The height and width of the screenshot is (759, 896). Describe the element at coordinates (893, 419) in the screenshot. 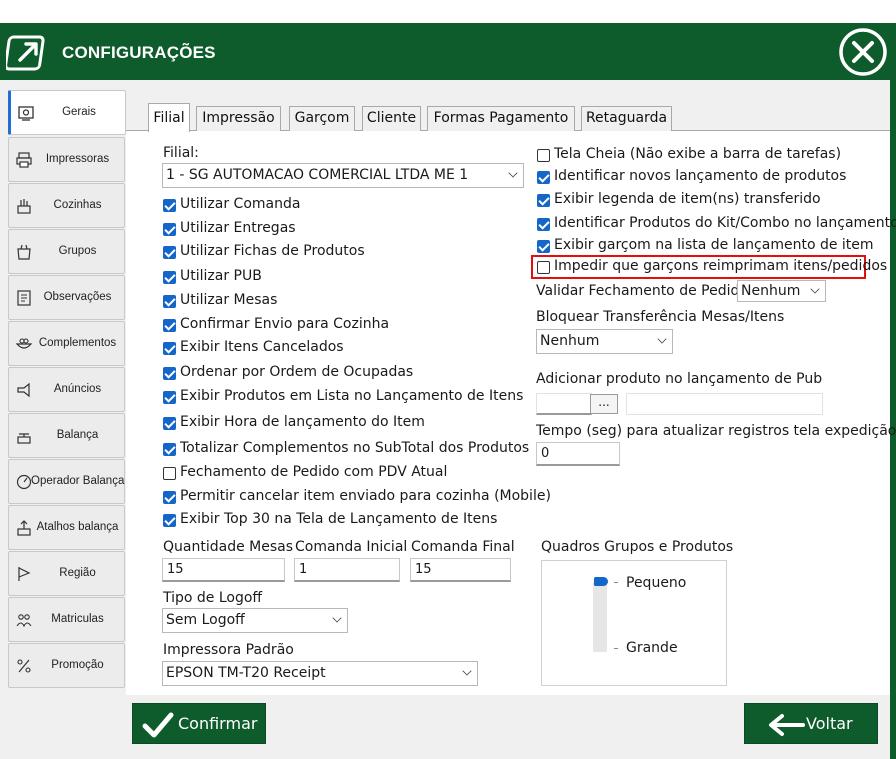

I see `window-right-border` at that location.